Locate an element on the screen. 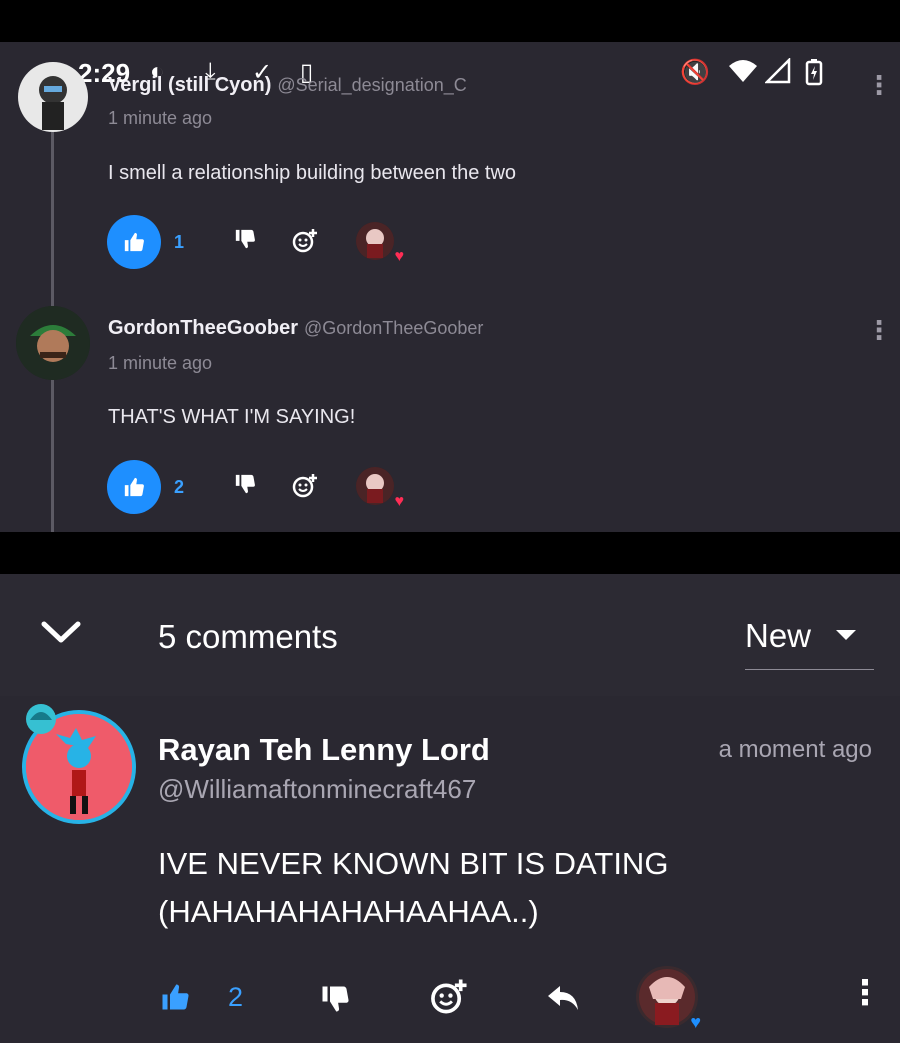 This screenshot has height=1043, width=900. comment-author: GordonTheeGoober @GordonTheeGoober is located at coordinates (295, 328).